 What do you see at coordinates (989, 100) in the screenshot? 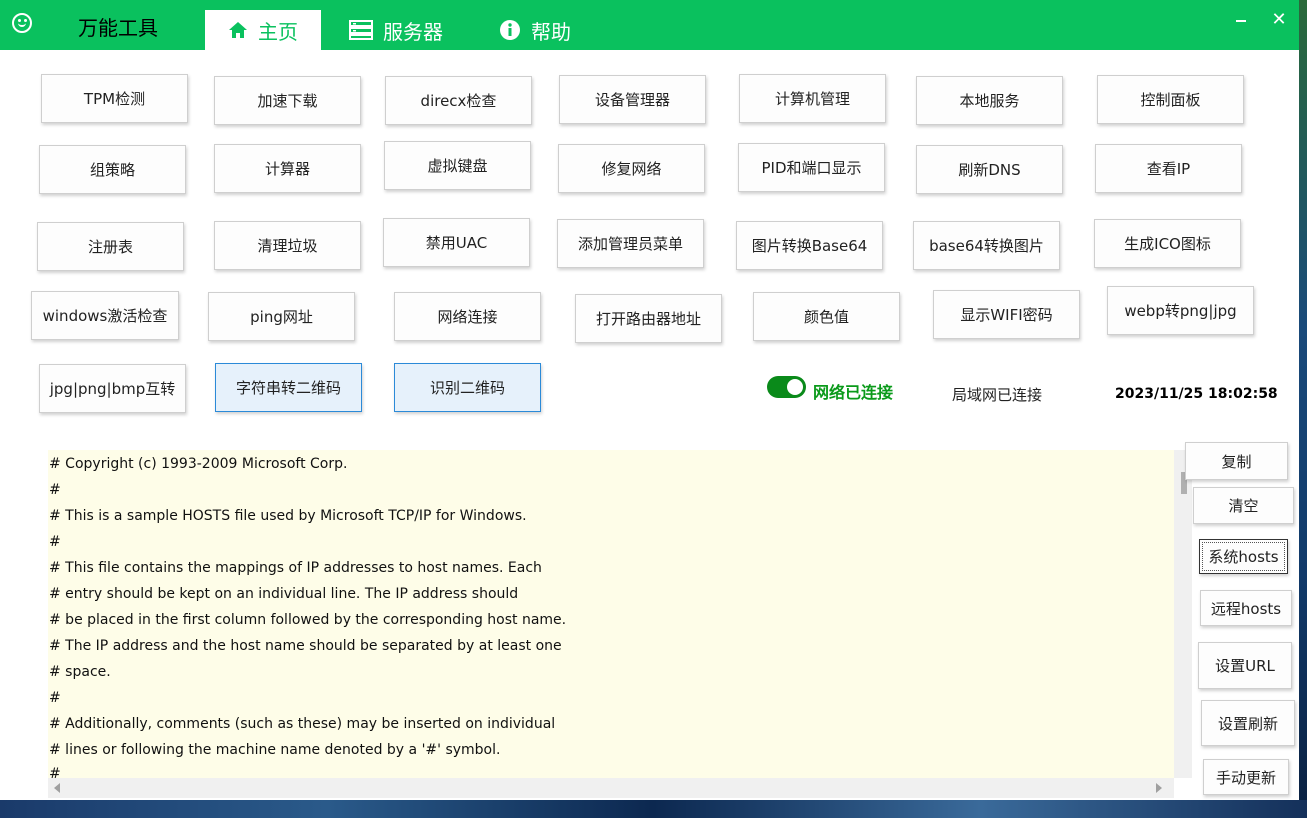
I see `local-services-button: 本地服务` at bounding box center [989, 100].